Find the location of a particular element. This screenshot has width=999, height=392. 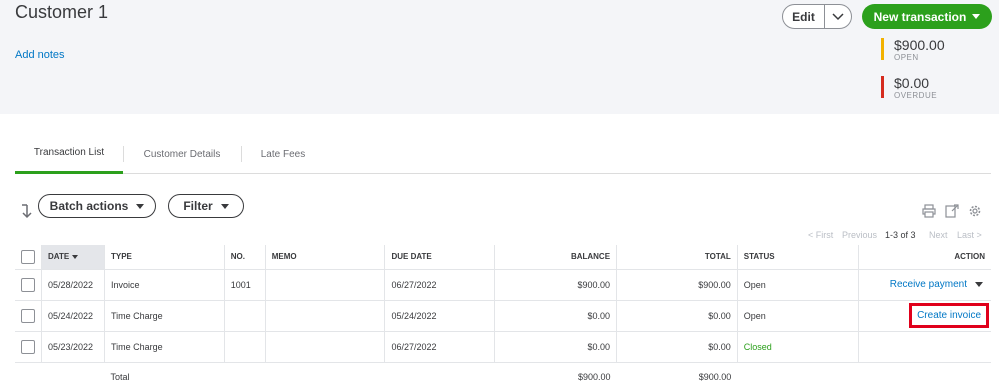

filter-button: Filter is located at coordinates (206, 206).